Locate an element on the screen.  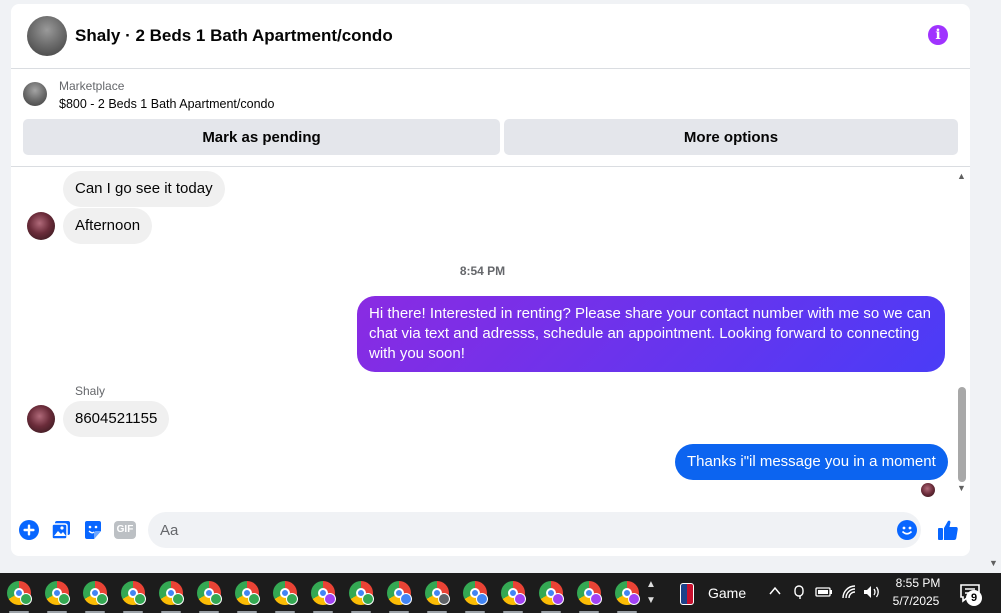
clock-date: 5/7/2025 is located at coordinates (916, 601).